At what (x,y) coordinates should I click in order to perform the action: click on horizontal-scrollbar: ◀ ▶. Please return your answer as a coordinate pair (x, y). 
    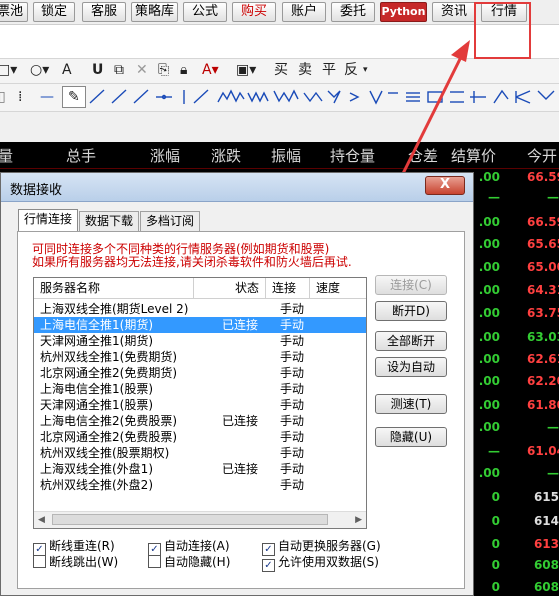
    Looking at the image, I should click on (200, 519).